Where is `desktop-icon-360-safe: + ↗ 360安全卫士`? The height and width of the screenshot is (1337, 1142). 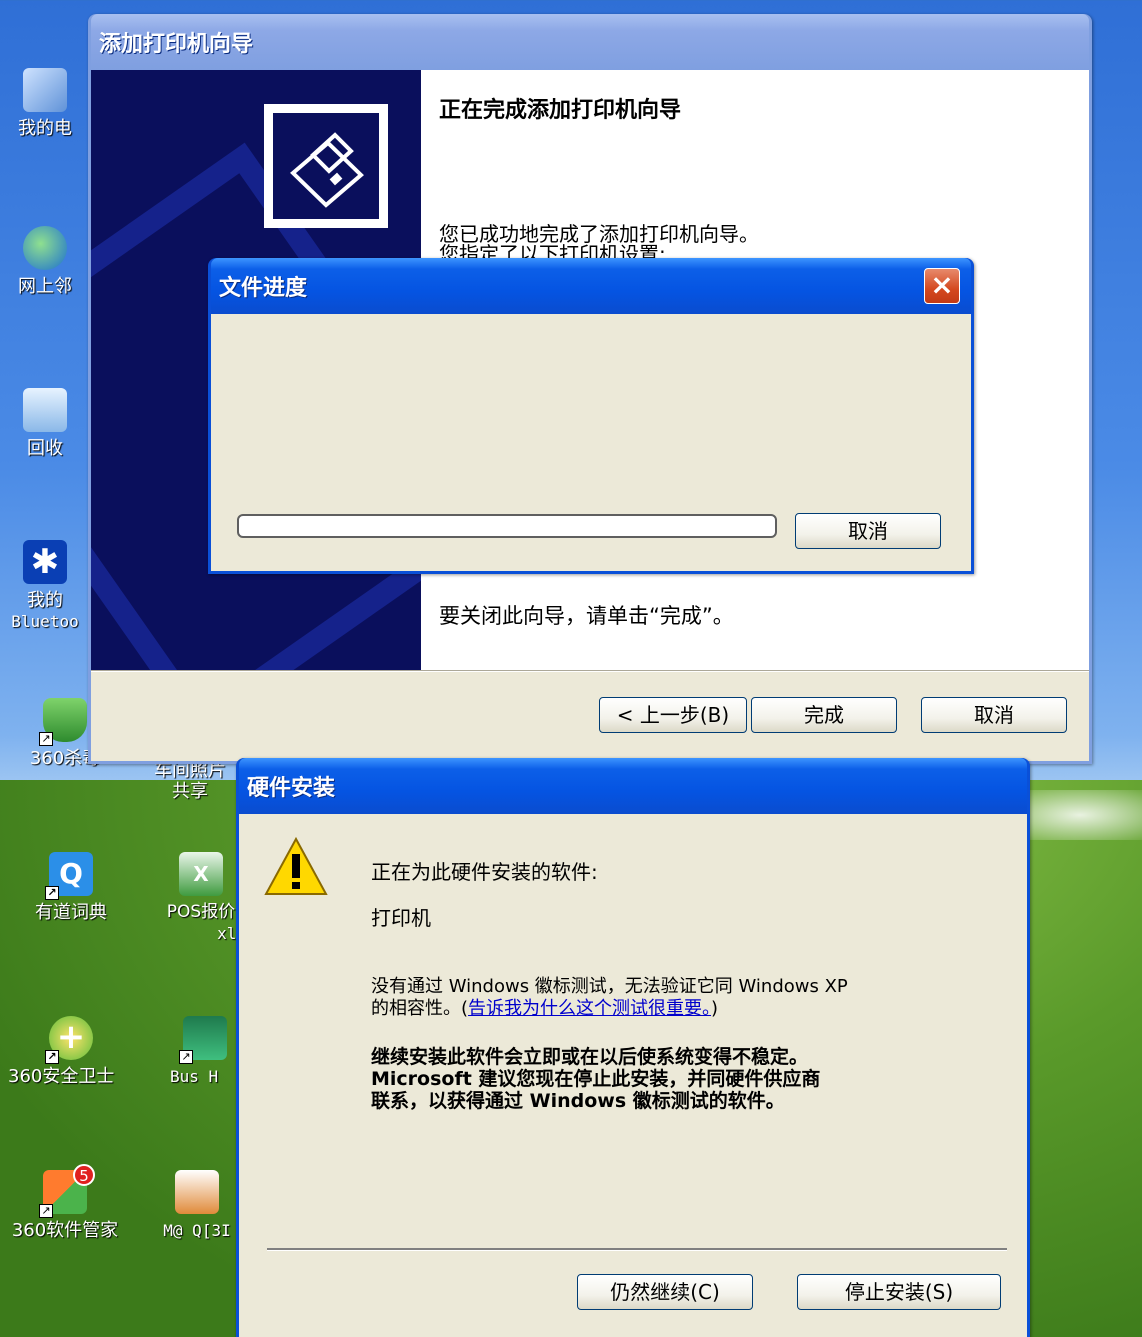
desktop-icon-360-safe: + ↗ 360安全卫士 is located at coordinates (67, 1051).